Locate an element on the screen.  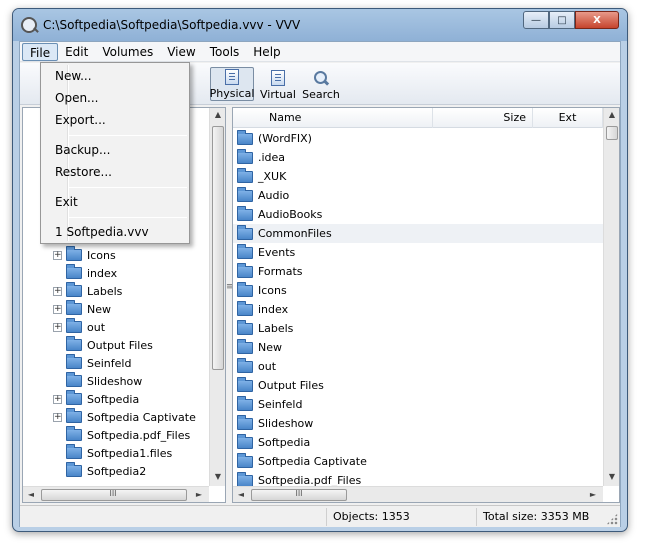
tree-item: index is located at coordinates (85, 273).